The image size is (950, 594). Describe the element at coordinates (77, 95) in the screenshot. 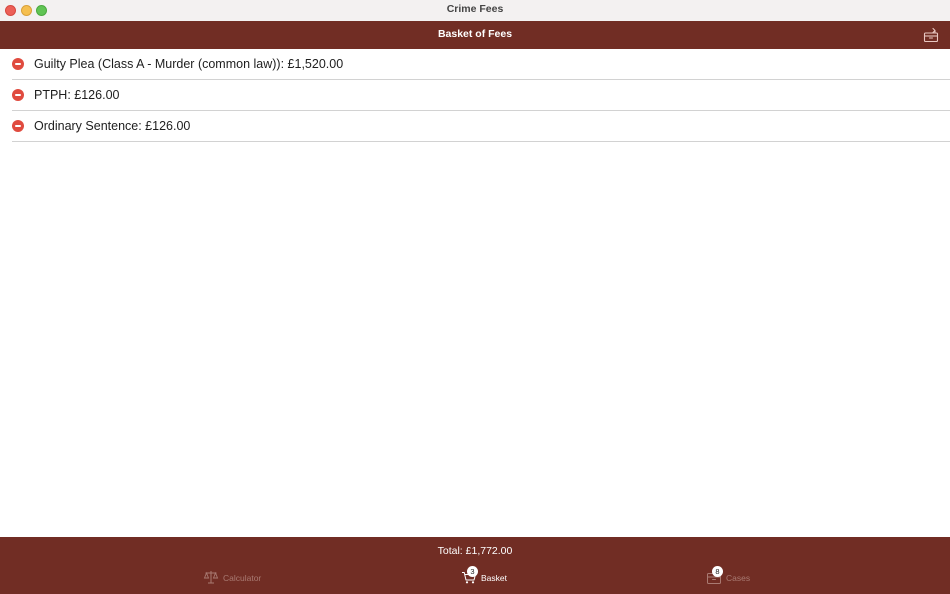

I see `basket-item-label: PTPH: £126.00` at that location.